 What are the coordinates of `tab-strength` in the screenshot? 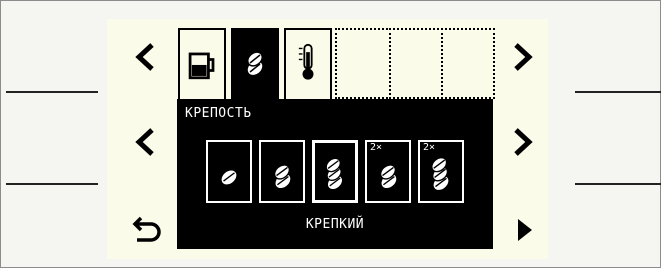 It's located at (255, 63).